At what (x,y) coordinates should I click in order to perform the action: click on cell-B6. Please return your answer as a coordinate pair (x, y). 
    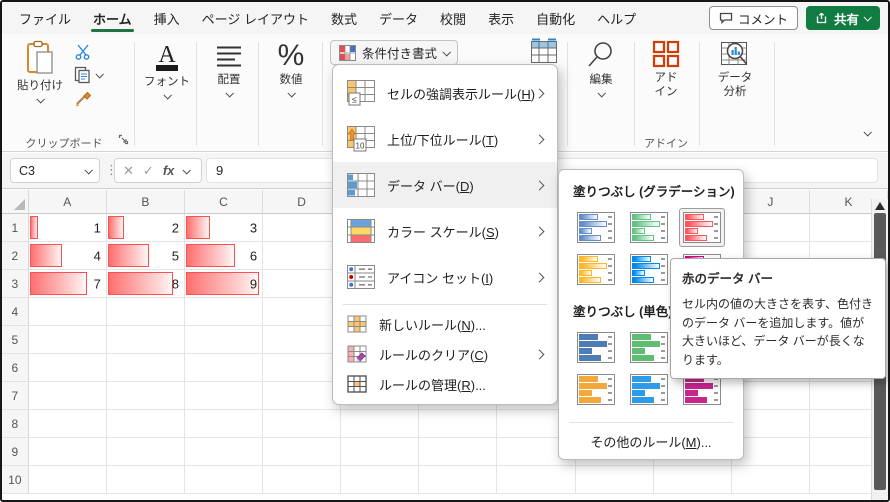
    Looking at the image, I should click on (145, 368).